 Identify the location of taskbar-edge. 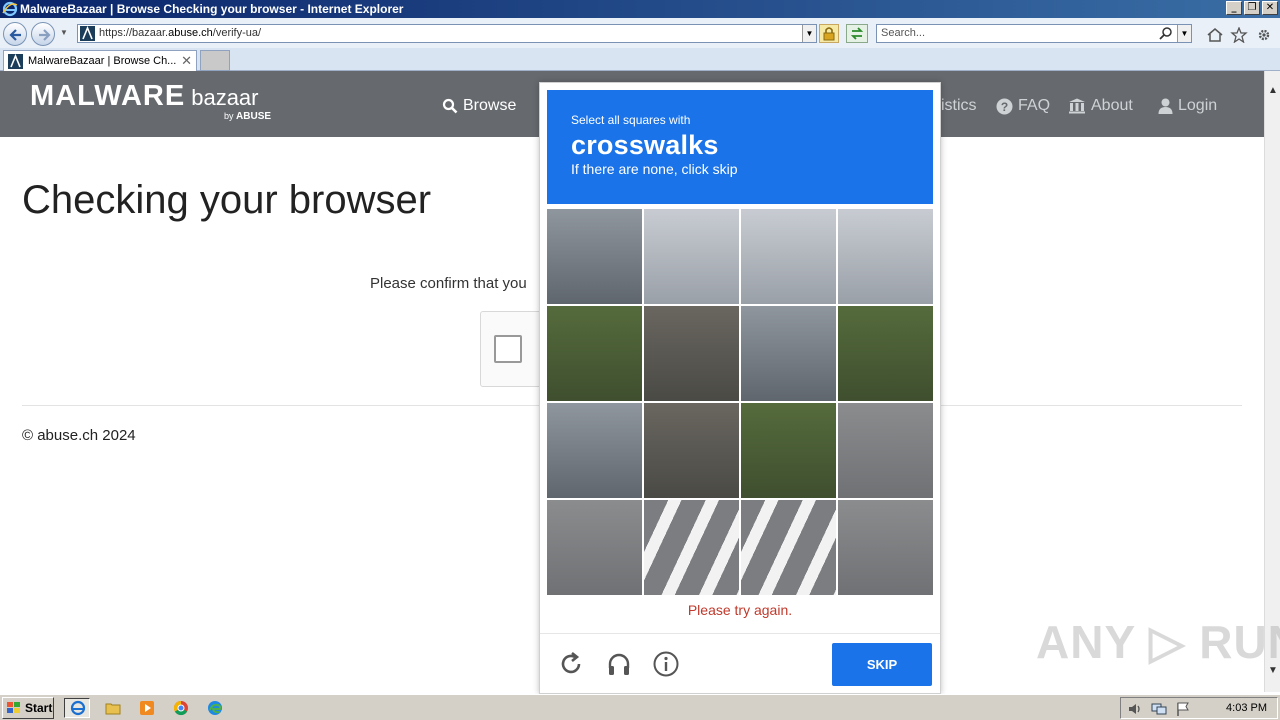
(215, 708).